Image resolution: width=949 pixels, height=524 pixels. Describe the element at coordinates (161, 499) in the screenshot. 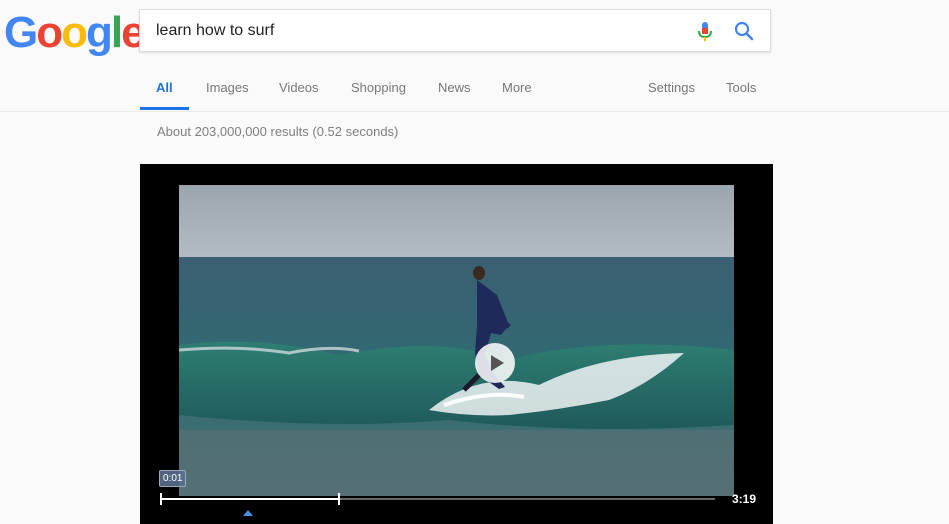

I see `progress-start-marker` at that location.